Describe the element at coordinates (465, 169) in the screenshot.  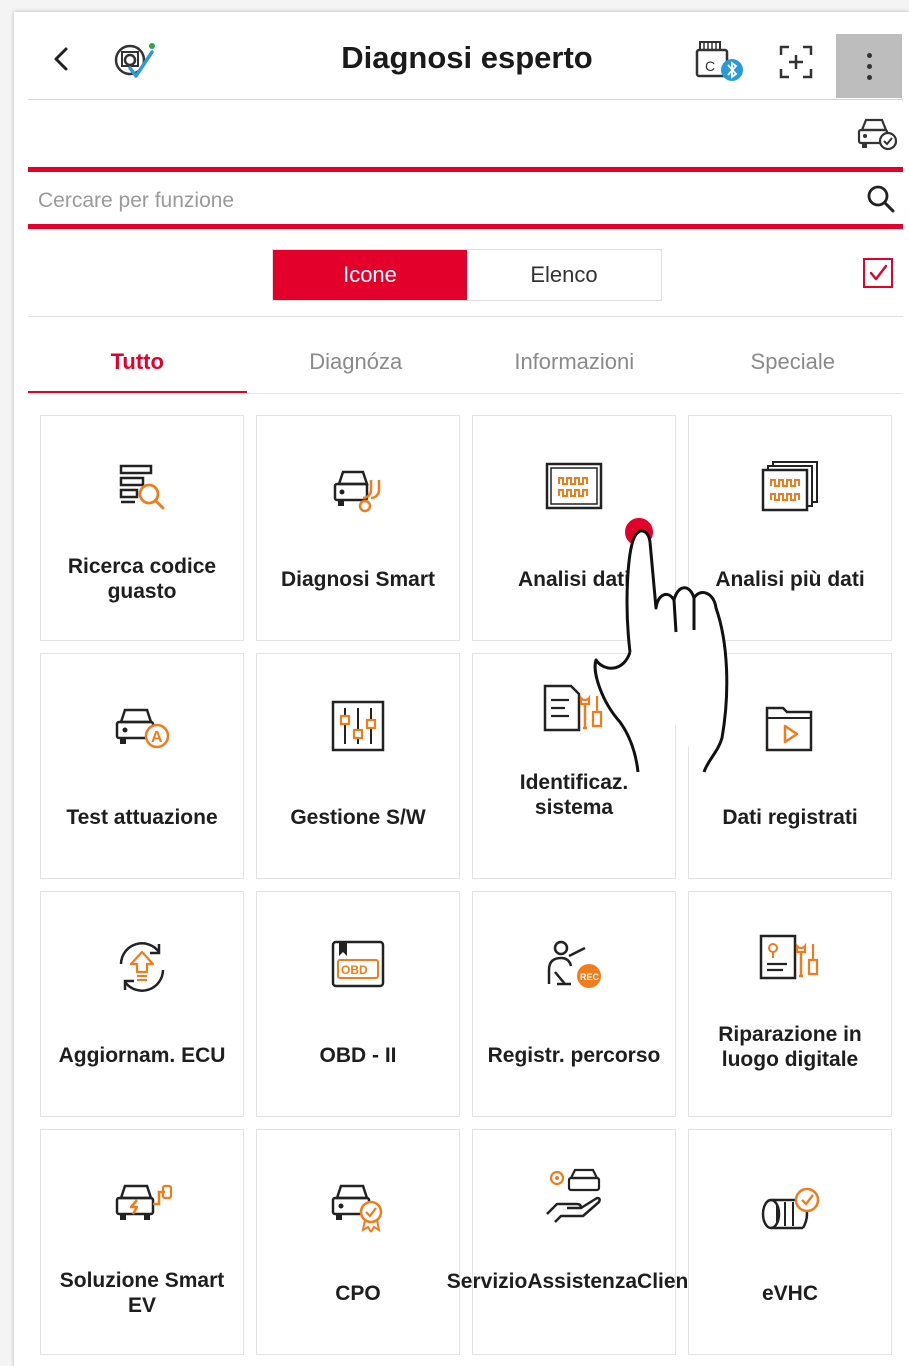
I see `search-border-top` at that location.